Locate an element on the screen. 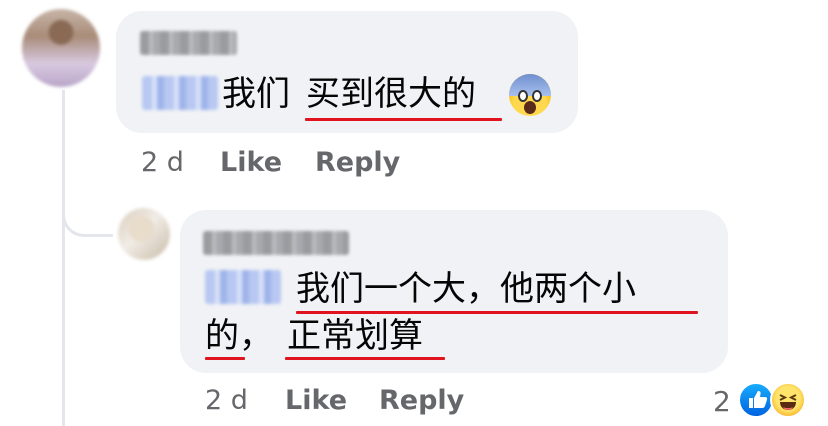 Image resolution: width=828 pixels, height=426 pixels. reply-reply-button: Reply is located at coordinates (421, 401).